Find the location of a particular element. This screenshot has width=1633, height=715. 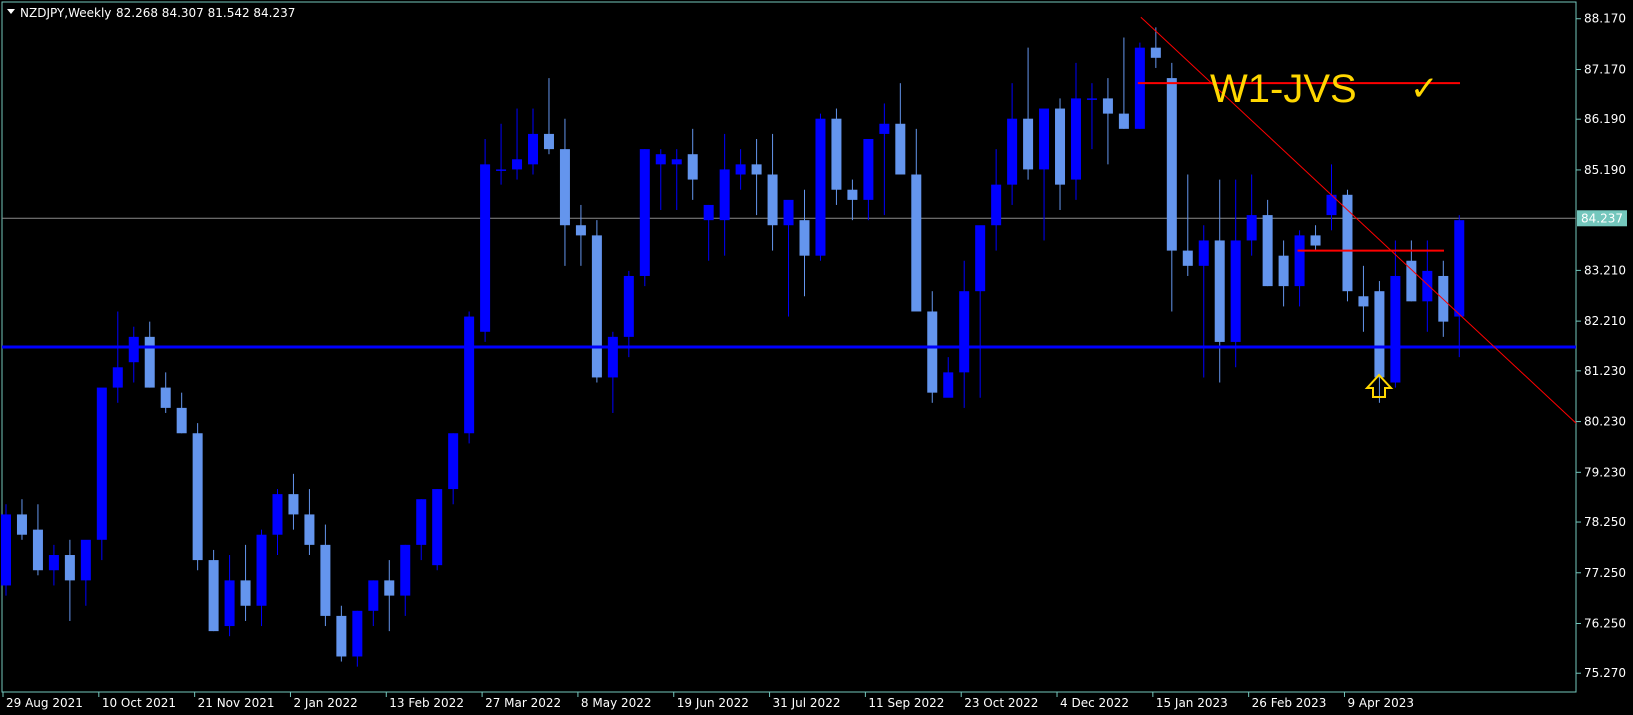

time-tick-label: 23 Oct 2022 is located at coordinates (1001, 703).